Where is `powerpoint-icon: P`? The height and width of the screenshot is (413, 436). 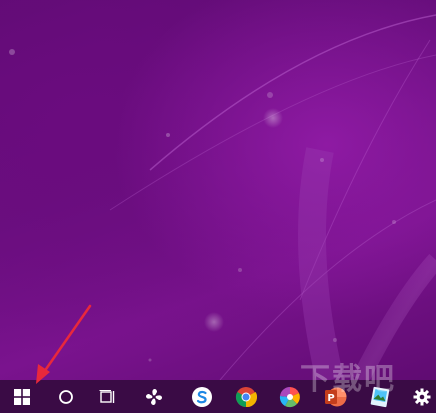
powerpoint-icon: P is located at coordinates (336, 396).